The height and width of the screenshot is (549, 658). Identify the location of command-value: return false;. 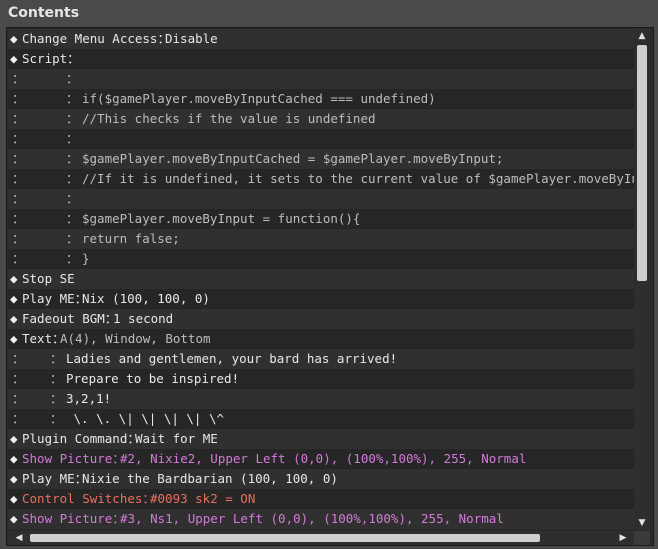
(131, 238).